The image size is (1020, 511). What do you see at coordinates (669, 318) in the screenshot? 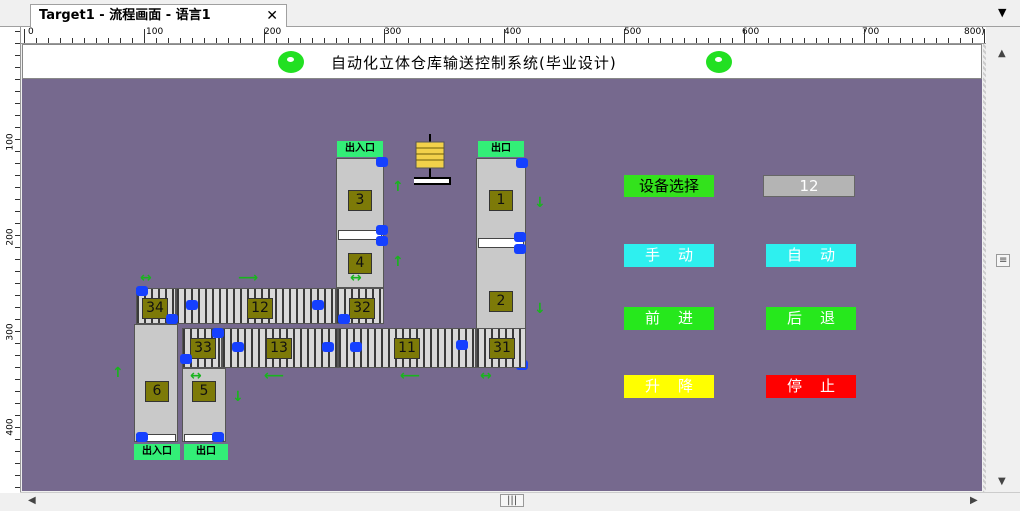
I see `forward-button: 前进` at bounding box center [669, 318].